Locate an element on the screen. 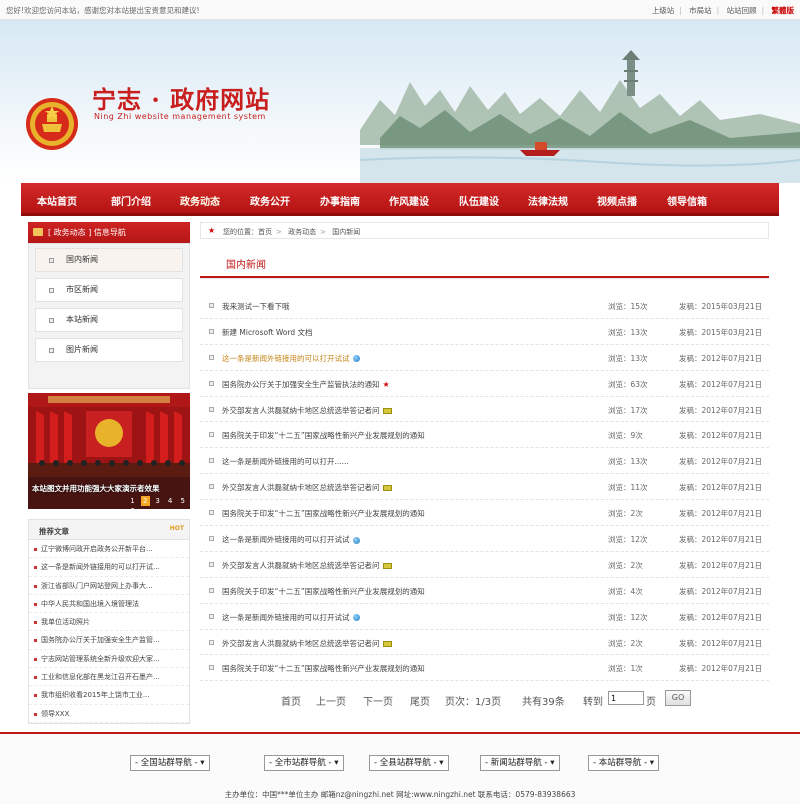  breadcrumb-level1: 政务动态 is located at coordinates (302, 232).